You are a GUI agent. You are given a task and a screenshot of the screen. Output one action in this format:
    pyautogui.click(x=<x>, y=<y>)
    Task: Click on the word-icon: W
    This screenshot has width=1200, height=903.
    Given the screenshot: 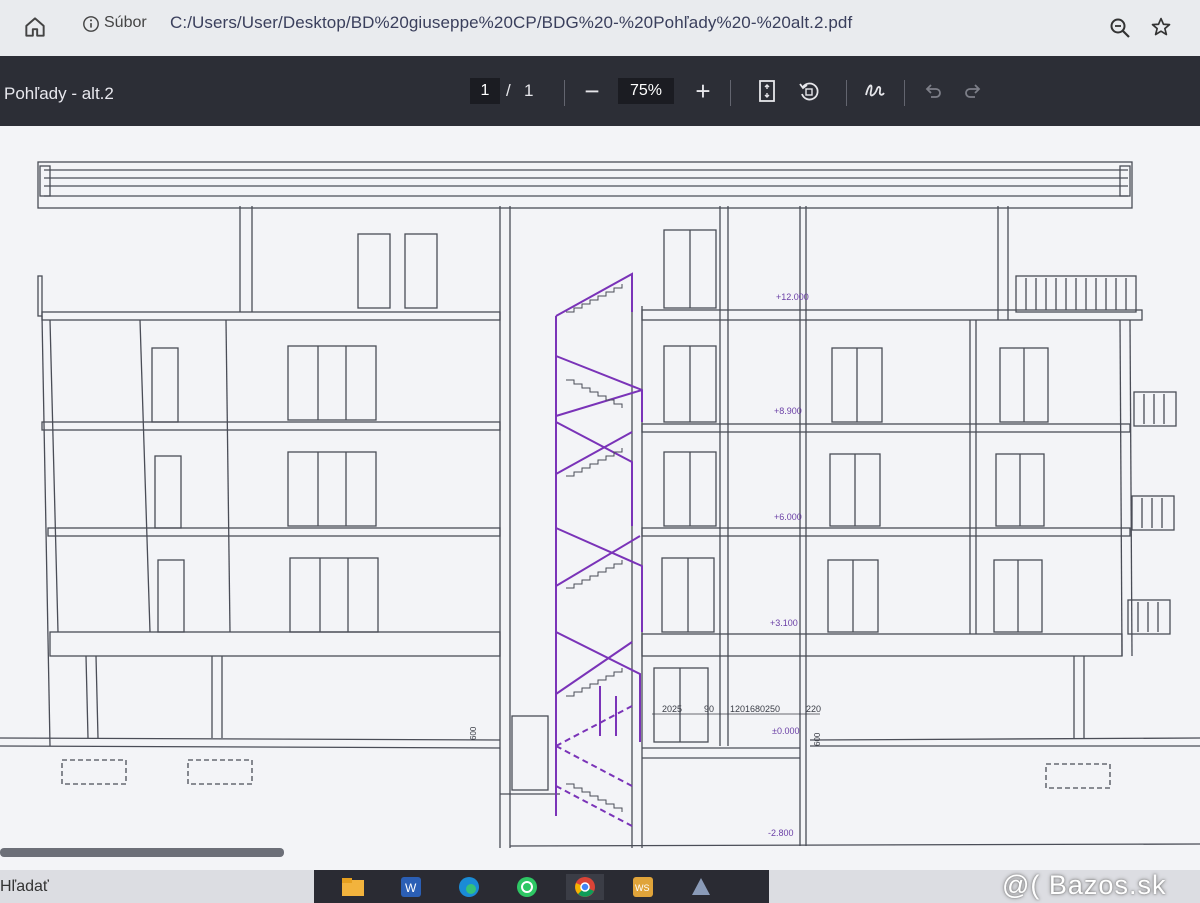 What is the action you would take?
    pyautogui.click(x=411, y=887)
    